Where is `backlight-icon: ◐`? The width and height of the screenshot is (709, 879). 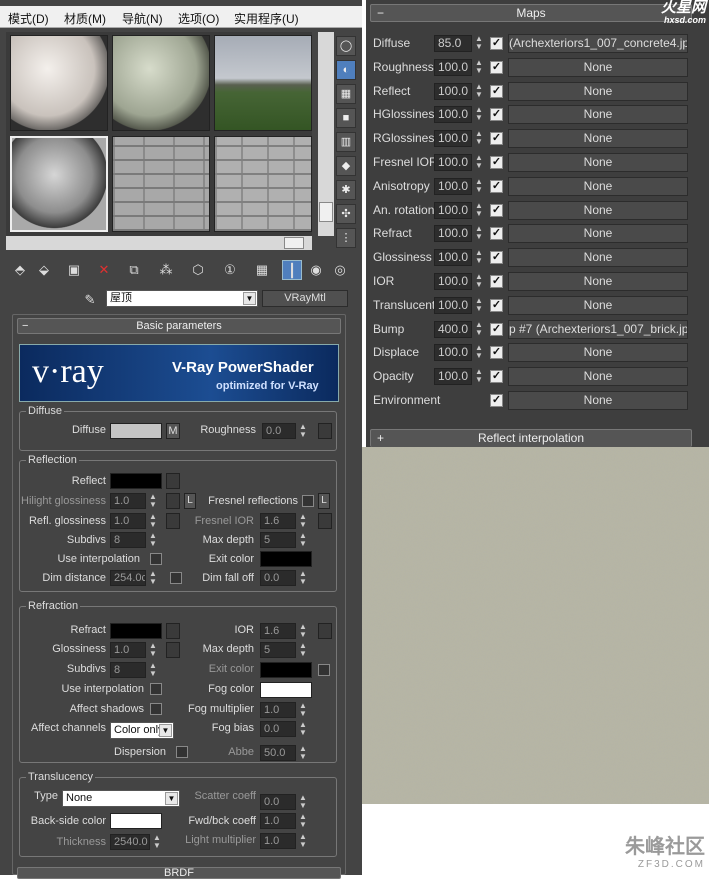 backlight-icon: ◐ is located at coordinates (346, 70).